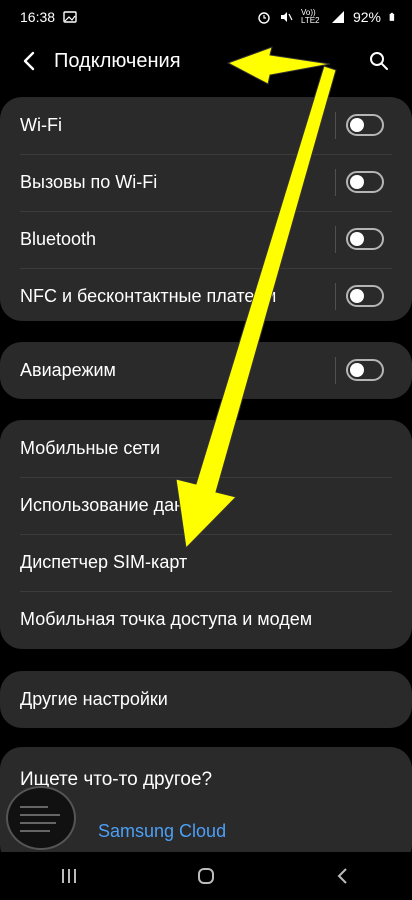 This screenshot has width=412, height=900. What do you see at coordinates (206, 17) in the screenshot?
I see `status-bar: 16:38 Vo)) LTE2 92%` at bounding box center [206, 17].